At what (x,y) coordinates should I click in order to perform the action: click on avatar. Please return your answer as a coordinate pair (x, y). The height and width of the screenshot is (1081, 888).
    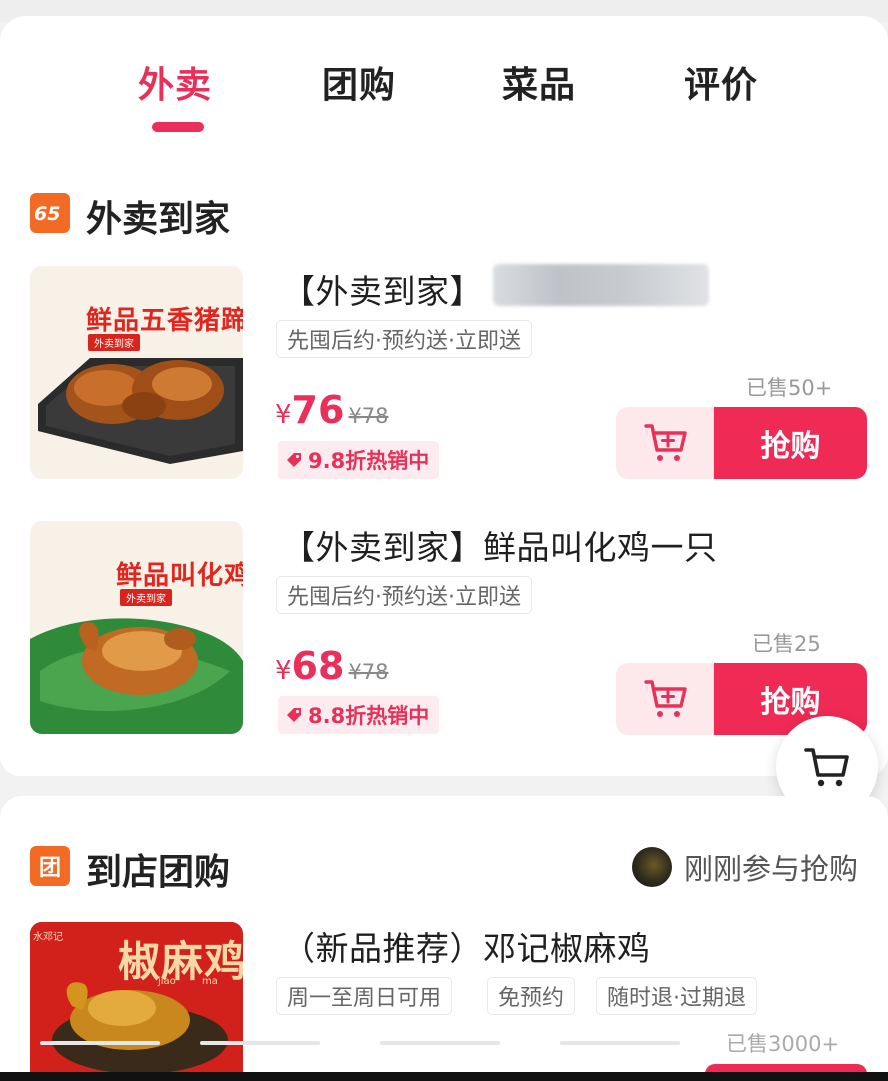
    Looking at the image, I should click on (652, 867).